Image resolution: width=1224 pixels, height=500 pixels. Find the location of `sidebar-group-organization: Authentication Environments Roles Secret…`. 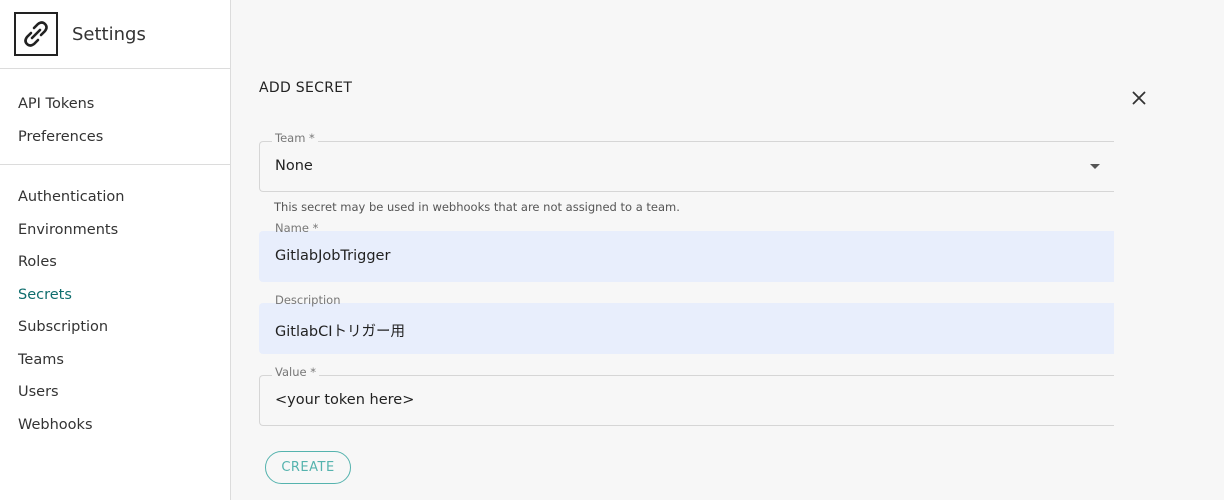

sidebar-group-organization: Authentication Environments Roles Secret… is located at coordinates (115, 305).